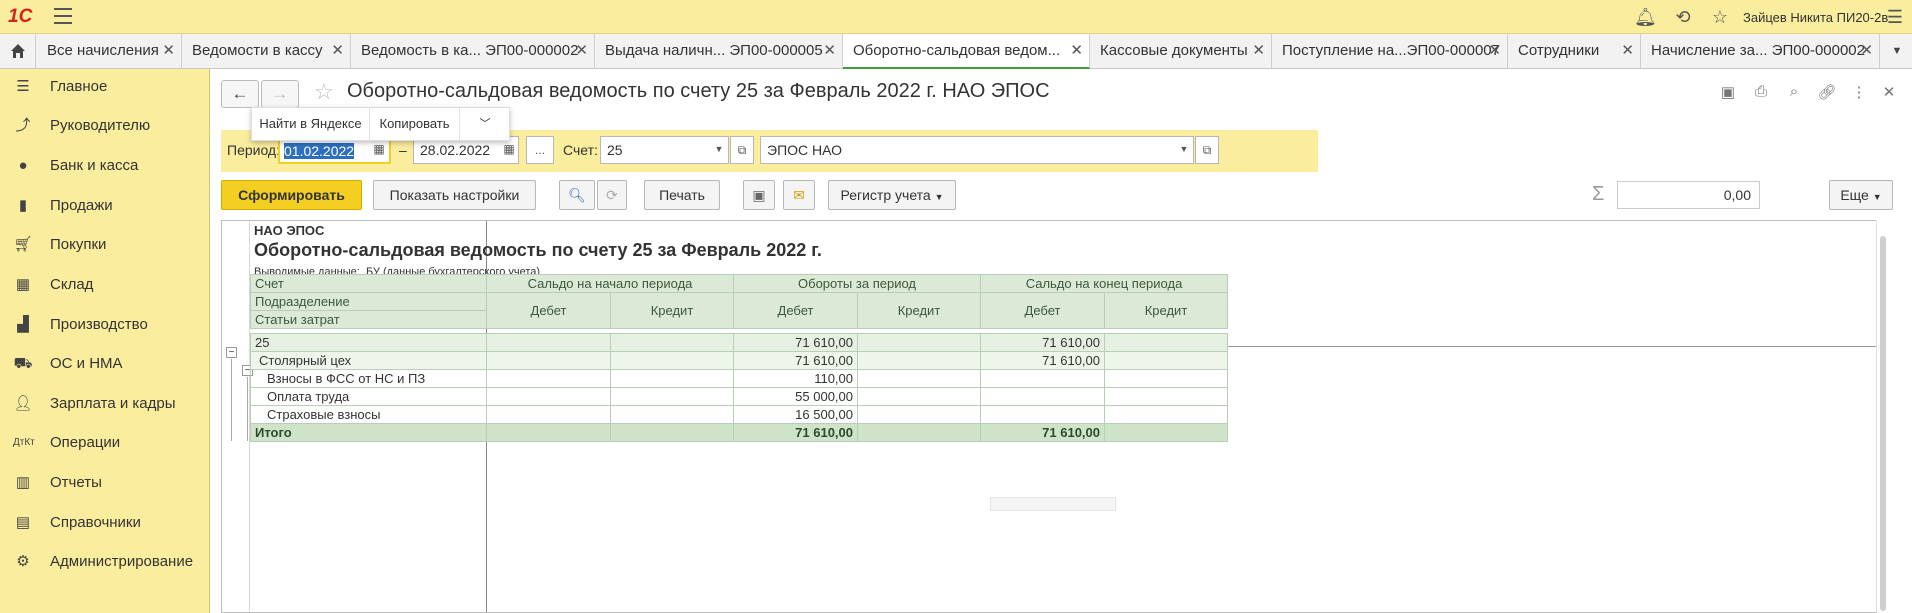  What do you see at coordinates (577, 195) in the screenshot?
I see `search-icon: 🔍︎` at bounding box center [577, 195].